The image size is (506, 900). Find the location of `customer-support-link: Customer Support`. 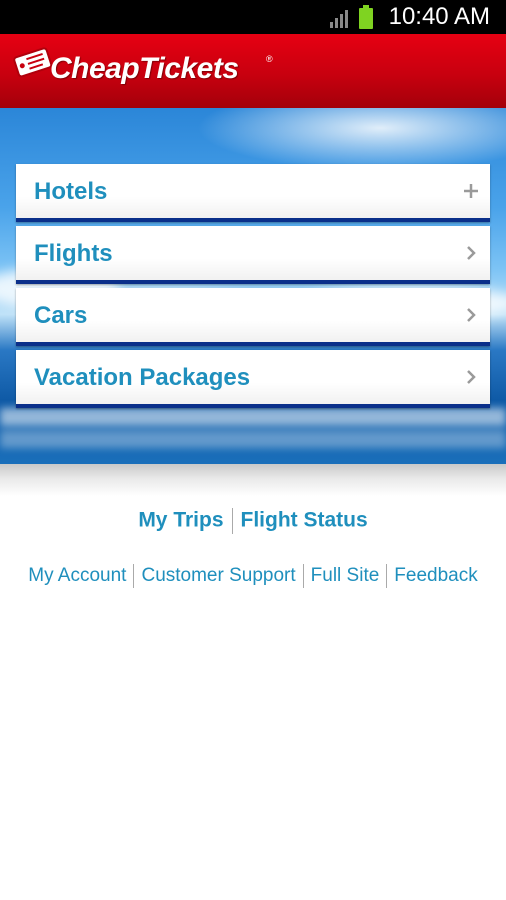

customer-support-link: Customer Support is located at coordinates (218, 575).